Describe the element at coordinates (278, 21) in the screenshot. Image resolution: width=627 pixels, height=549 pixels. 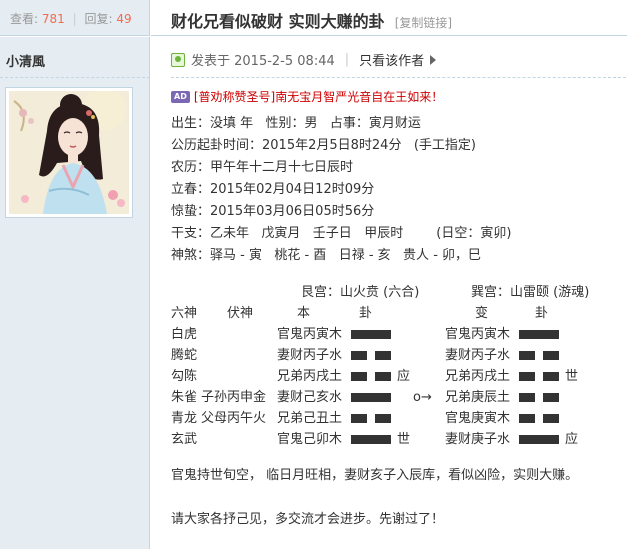
I see `thread-title: 财化兄看似破财 实则大赚的卦` at that location.